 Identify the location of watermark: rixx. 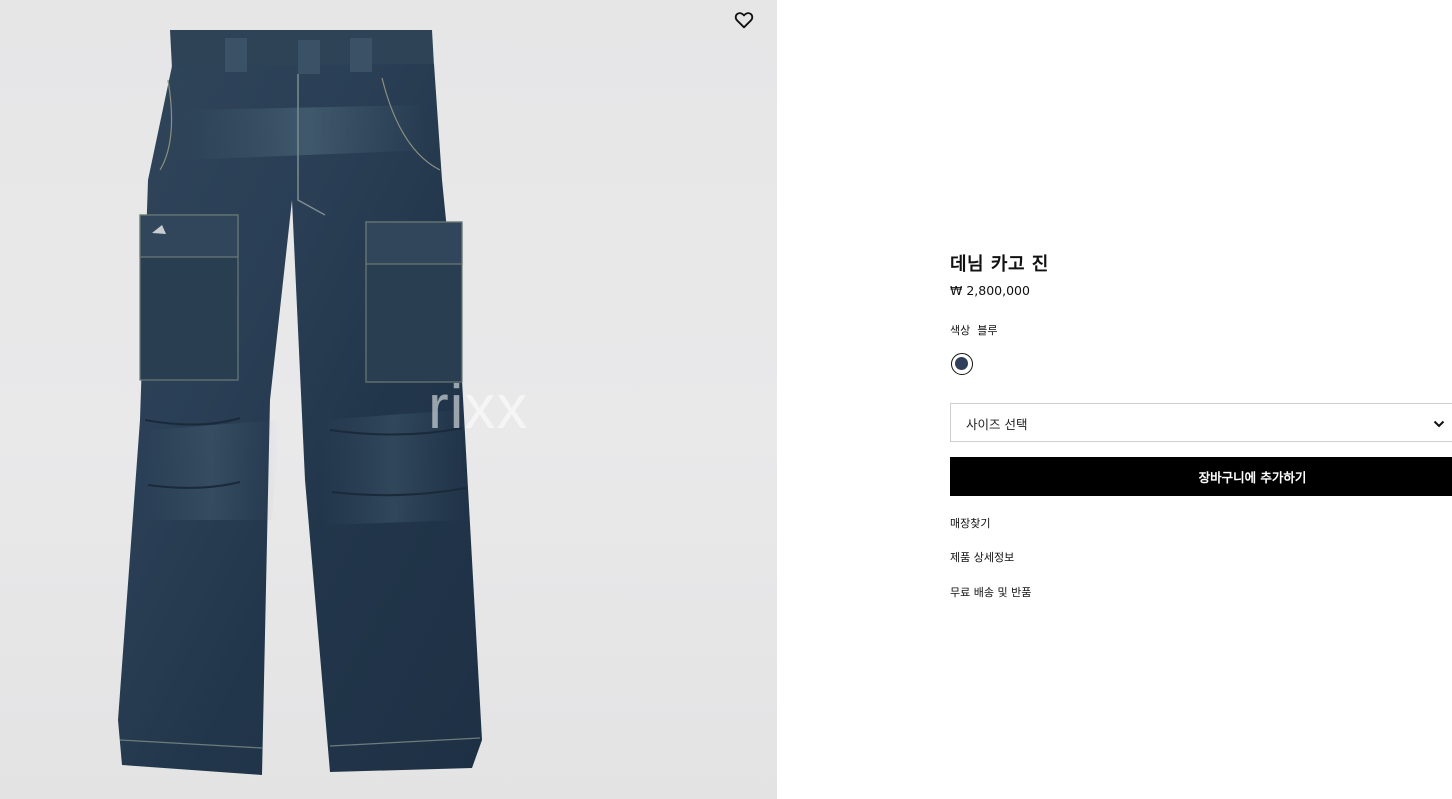
(478, 407).